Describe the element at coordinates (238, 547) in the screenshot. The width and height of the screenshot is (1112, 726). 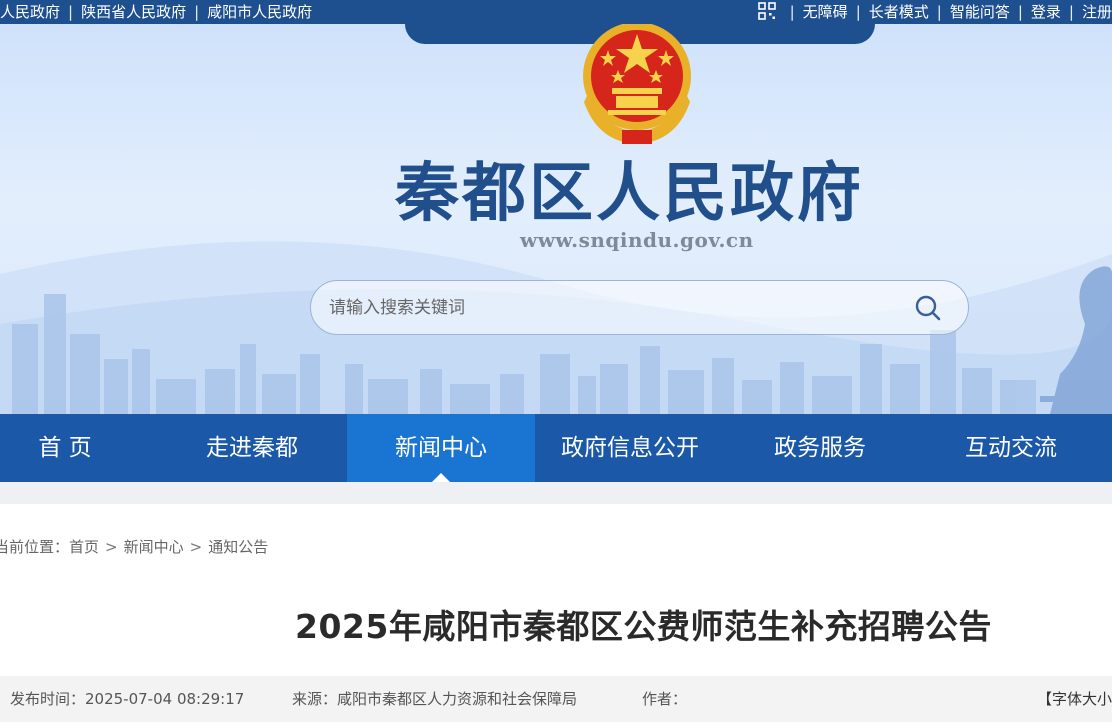
I see `breadcrumb-notices: 通知公告` at that location.